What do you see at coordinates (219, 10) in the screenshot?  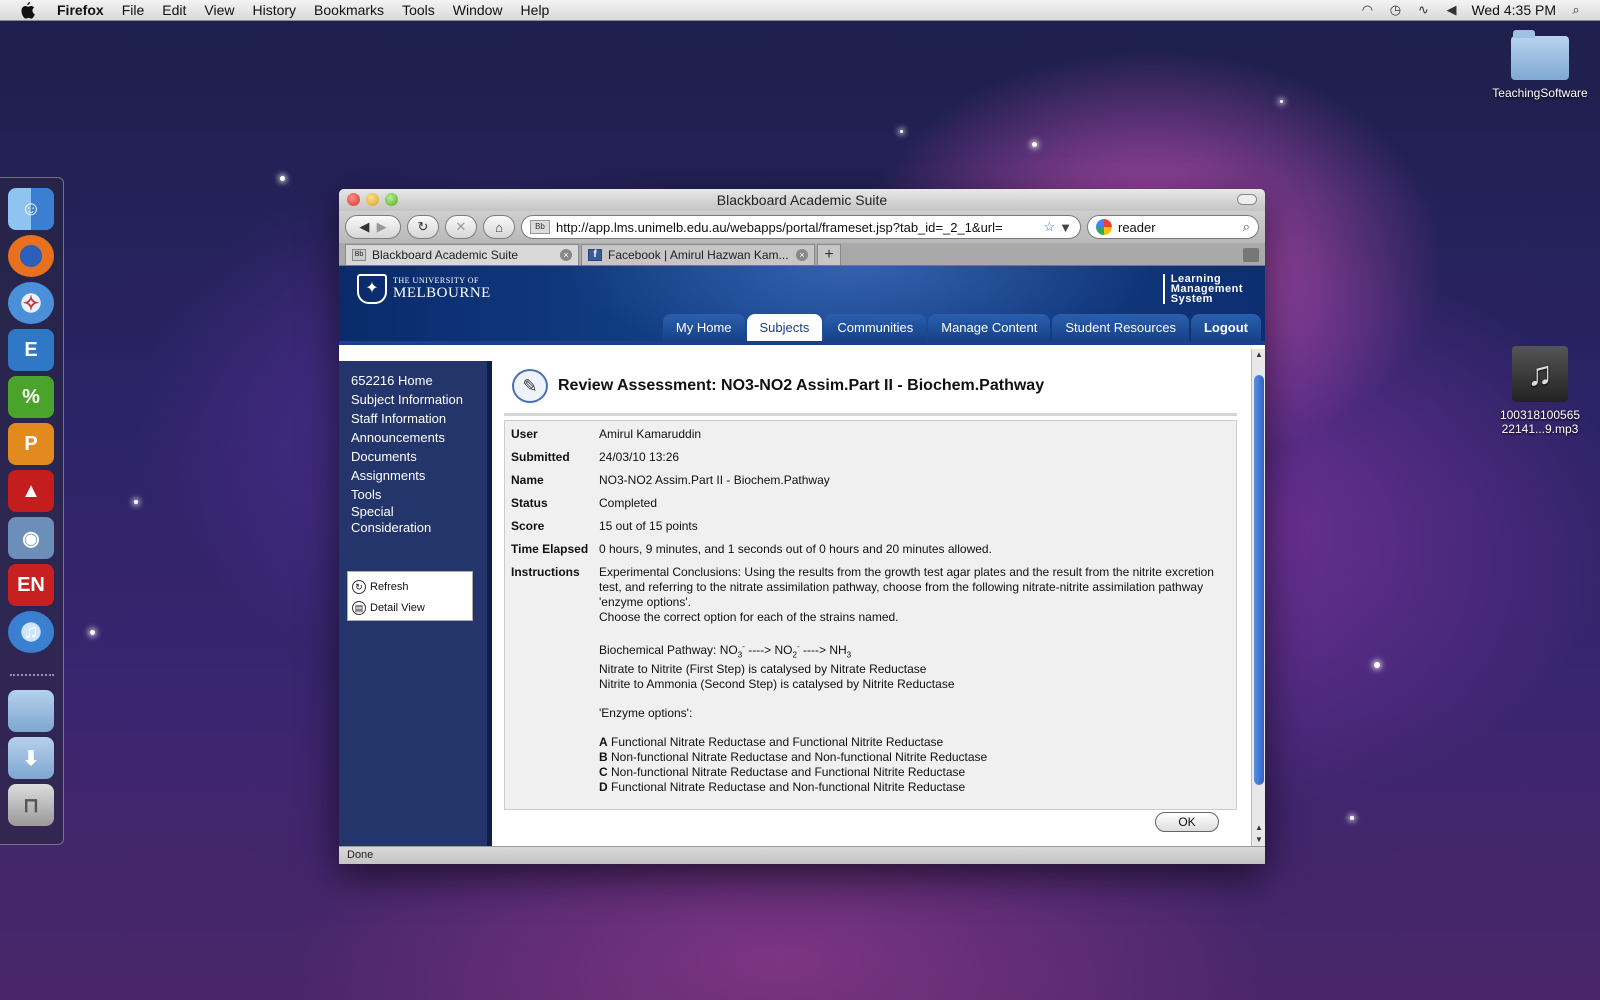 I see `menu-view: View` at bounding box center [219, 10].